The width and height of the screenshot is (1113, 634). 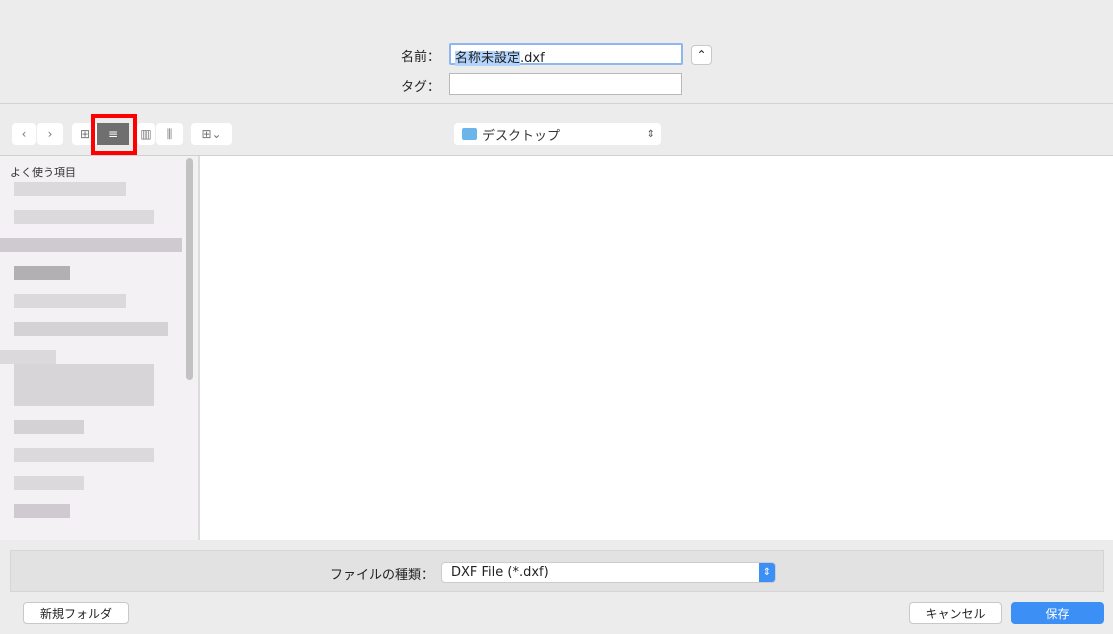 I want to click on forward-button: ›, so click(x=50, y=134).